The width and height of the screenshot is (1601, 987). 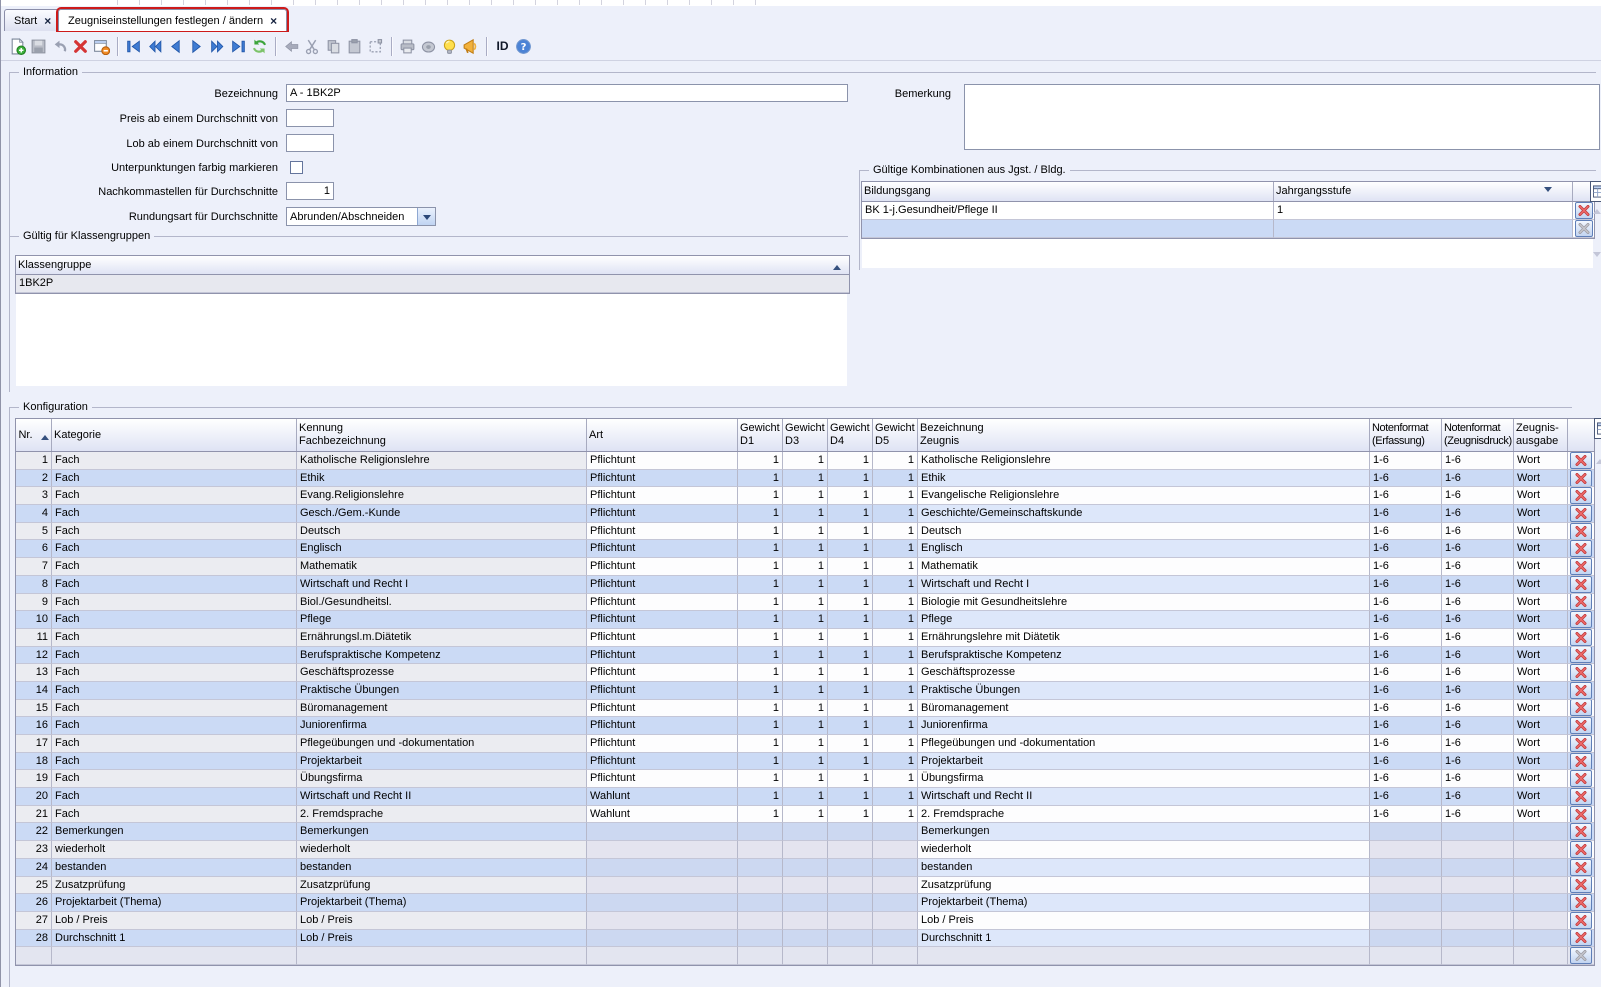 What do you see at coordinates (34, 956) in the screenshot?
I see `cell-nr` at bounding box center [34, 956].